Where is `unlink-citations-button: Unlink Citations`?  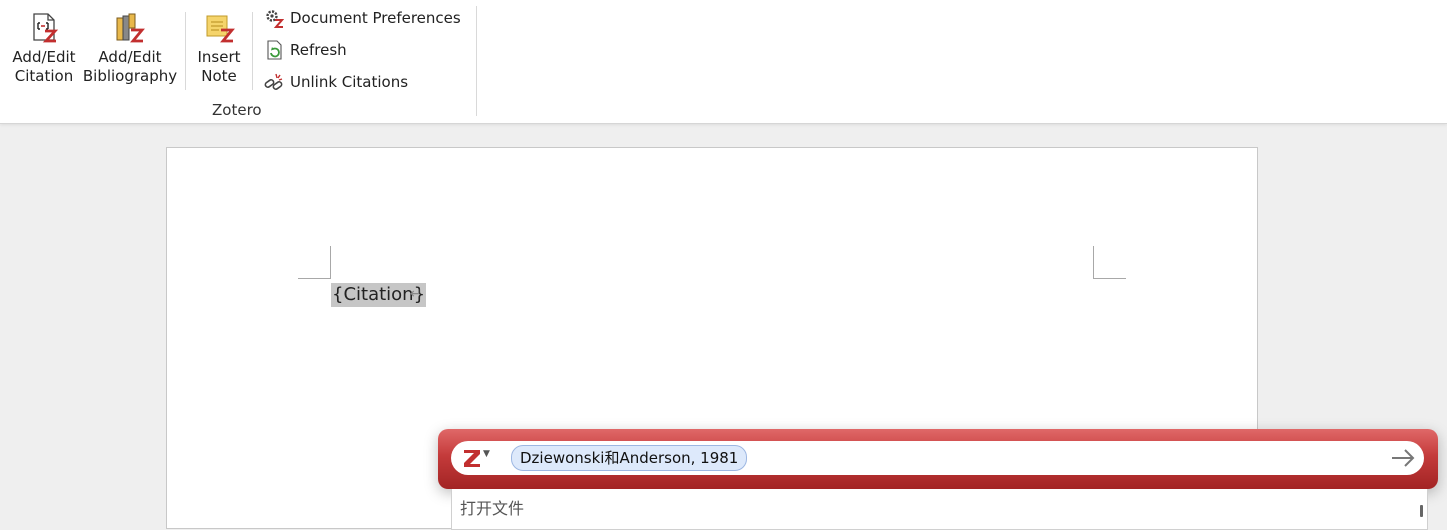
unlink-citations-button: Unlink Citations is located at coordinates (336, 82).